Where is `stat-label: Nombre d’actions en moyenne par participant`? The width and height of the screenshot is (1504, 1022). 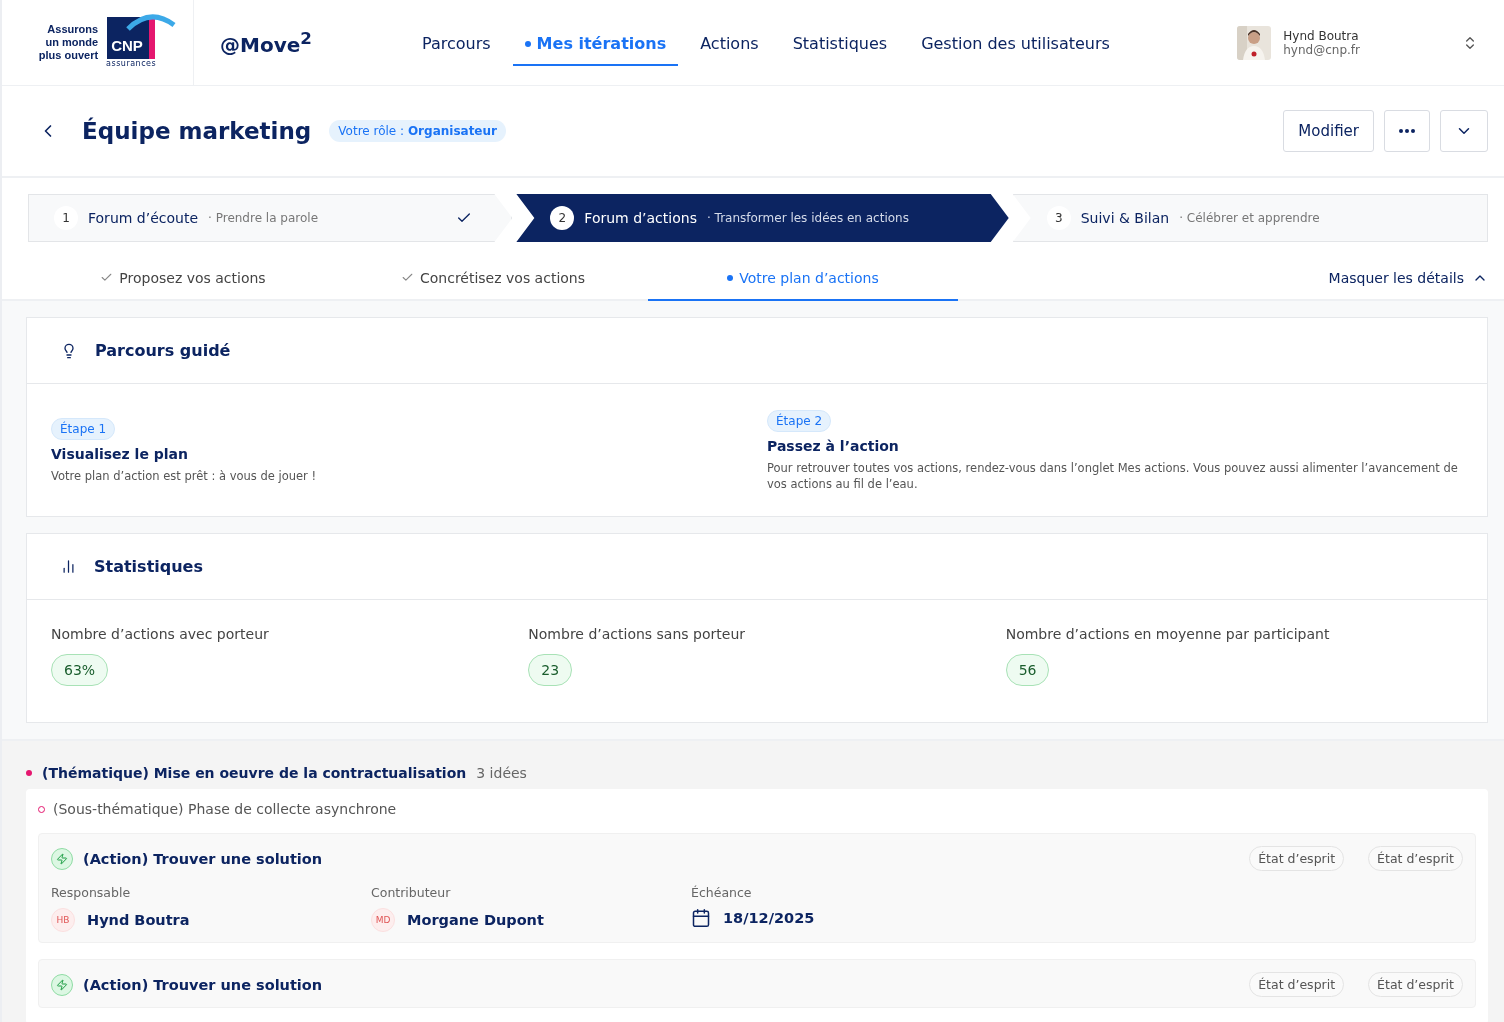
stat-label: Nombre d’actions en moyenne par participant is located at coordinates (1167, 634).